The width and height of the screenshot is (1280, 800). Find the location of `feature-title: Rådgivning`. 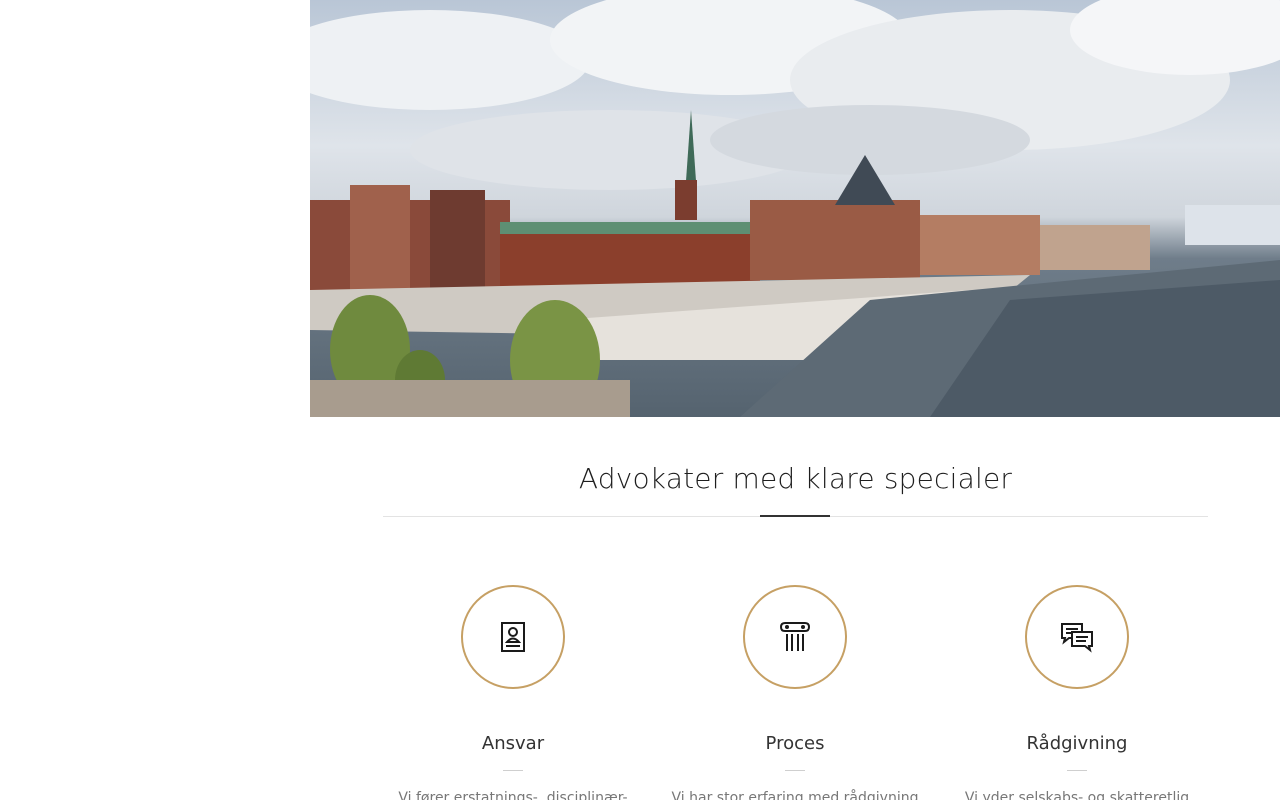

feature-title: Rådgivning is located at coordinates (1077, 743).